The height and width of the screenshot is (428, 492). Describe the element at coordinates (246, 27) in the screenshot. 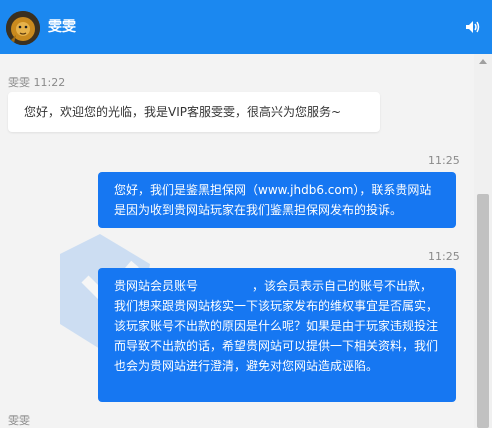

I see `chat-header: 雯雯` at that location.